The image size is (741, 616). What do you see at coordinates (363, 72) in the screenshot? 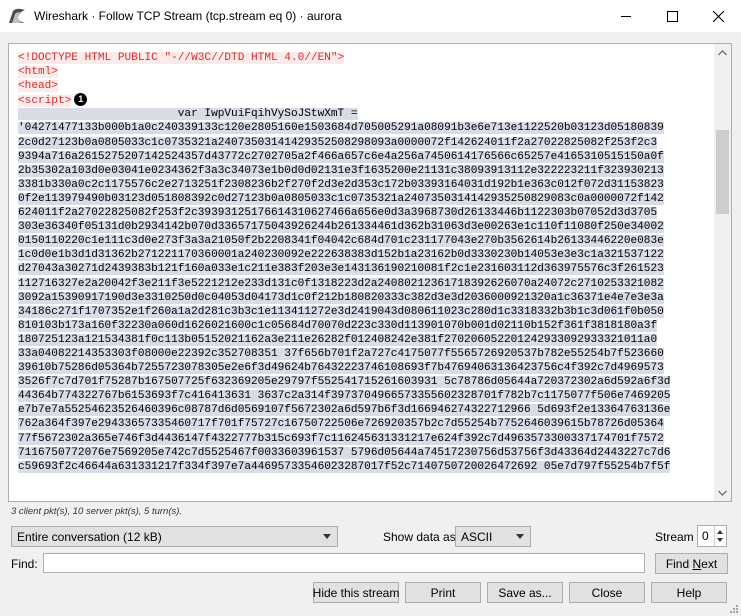
I see `stream-line: <html>` at bounding box center [363, 72].